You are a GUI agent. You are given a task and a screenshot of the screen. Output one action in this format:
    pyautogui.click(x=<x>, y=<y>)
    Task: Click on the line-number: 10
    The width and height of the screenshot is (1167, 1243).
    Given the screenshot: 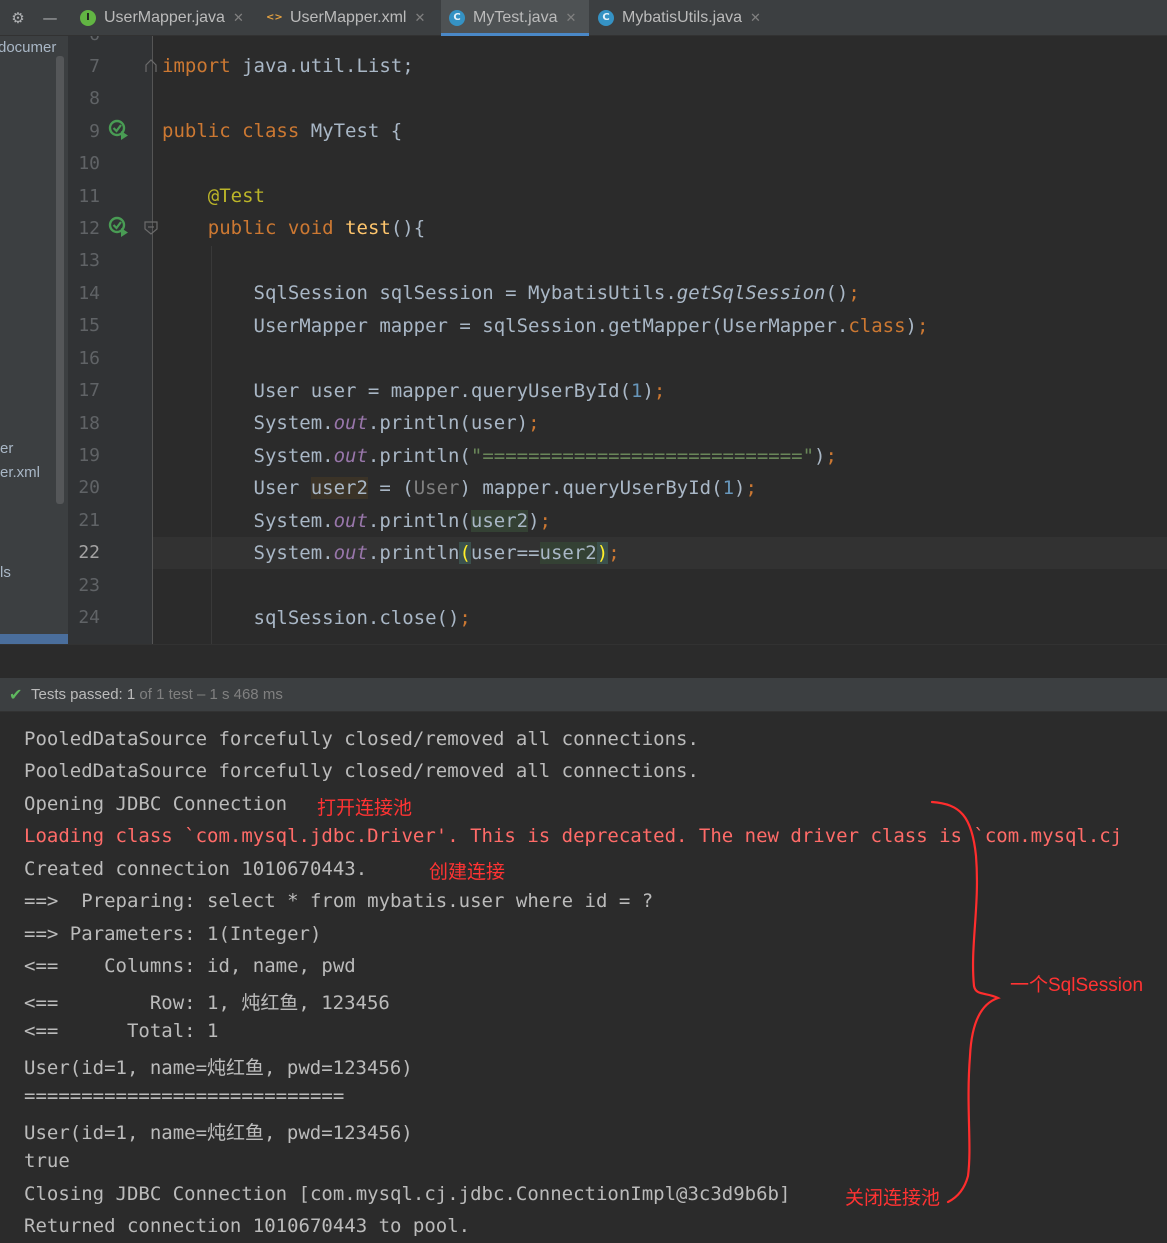 What is the action you would take?
    pyautogui.click(x=89, y=163)
    